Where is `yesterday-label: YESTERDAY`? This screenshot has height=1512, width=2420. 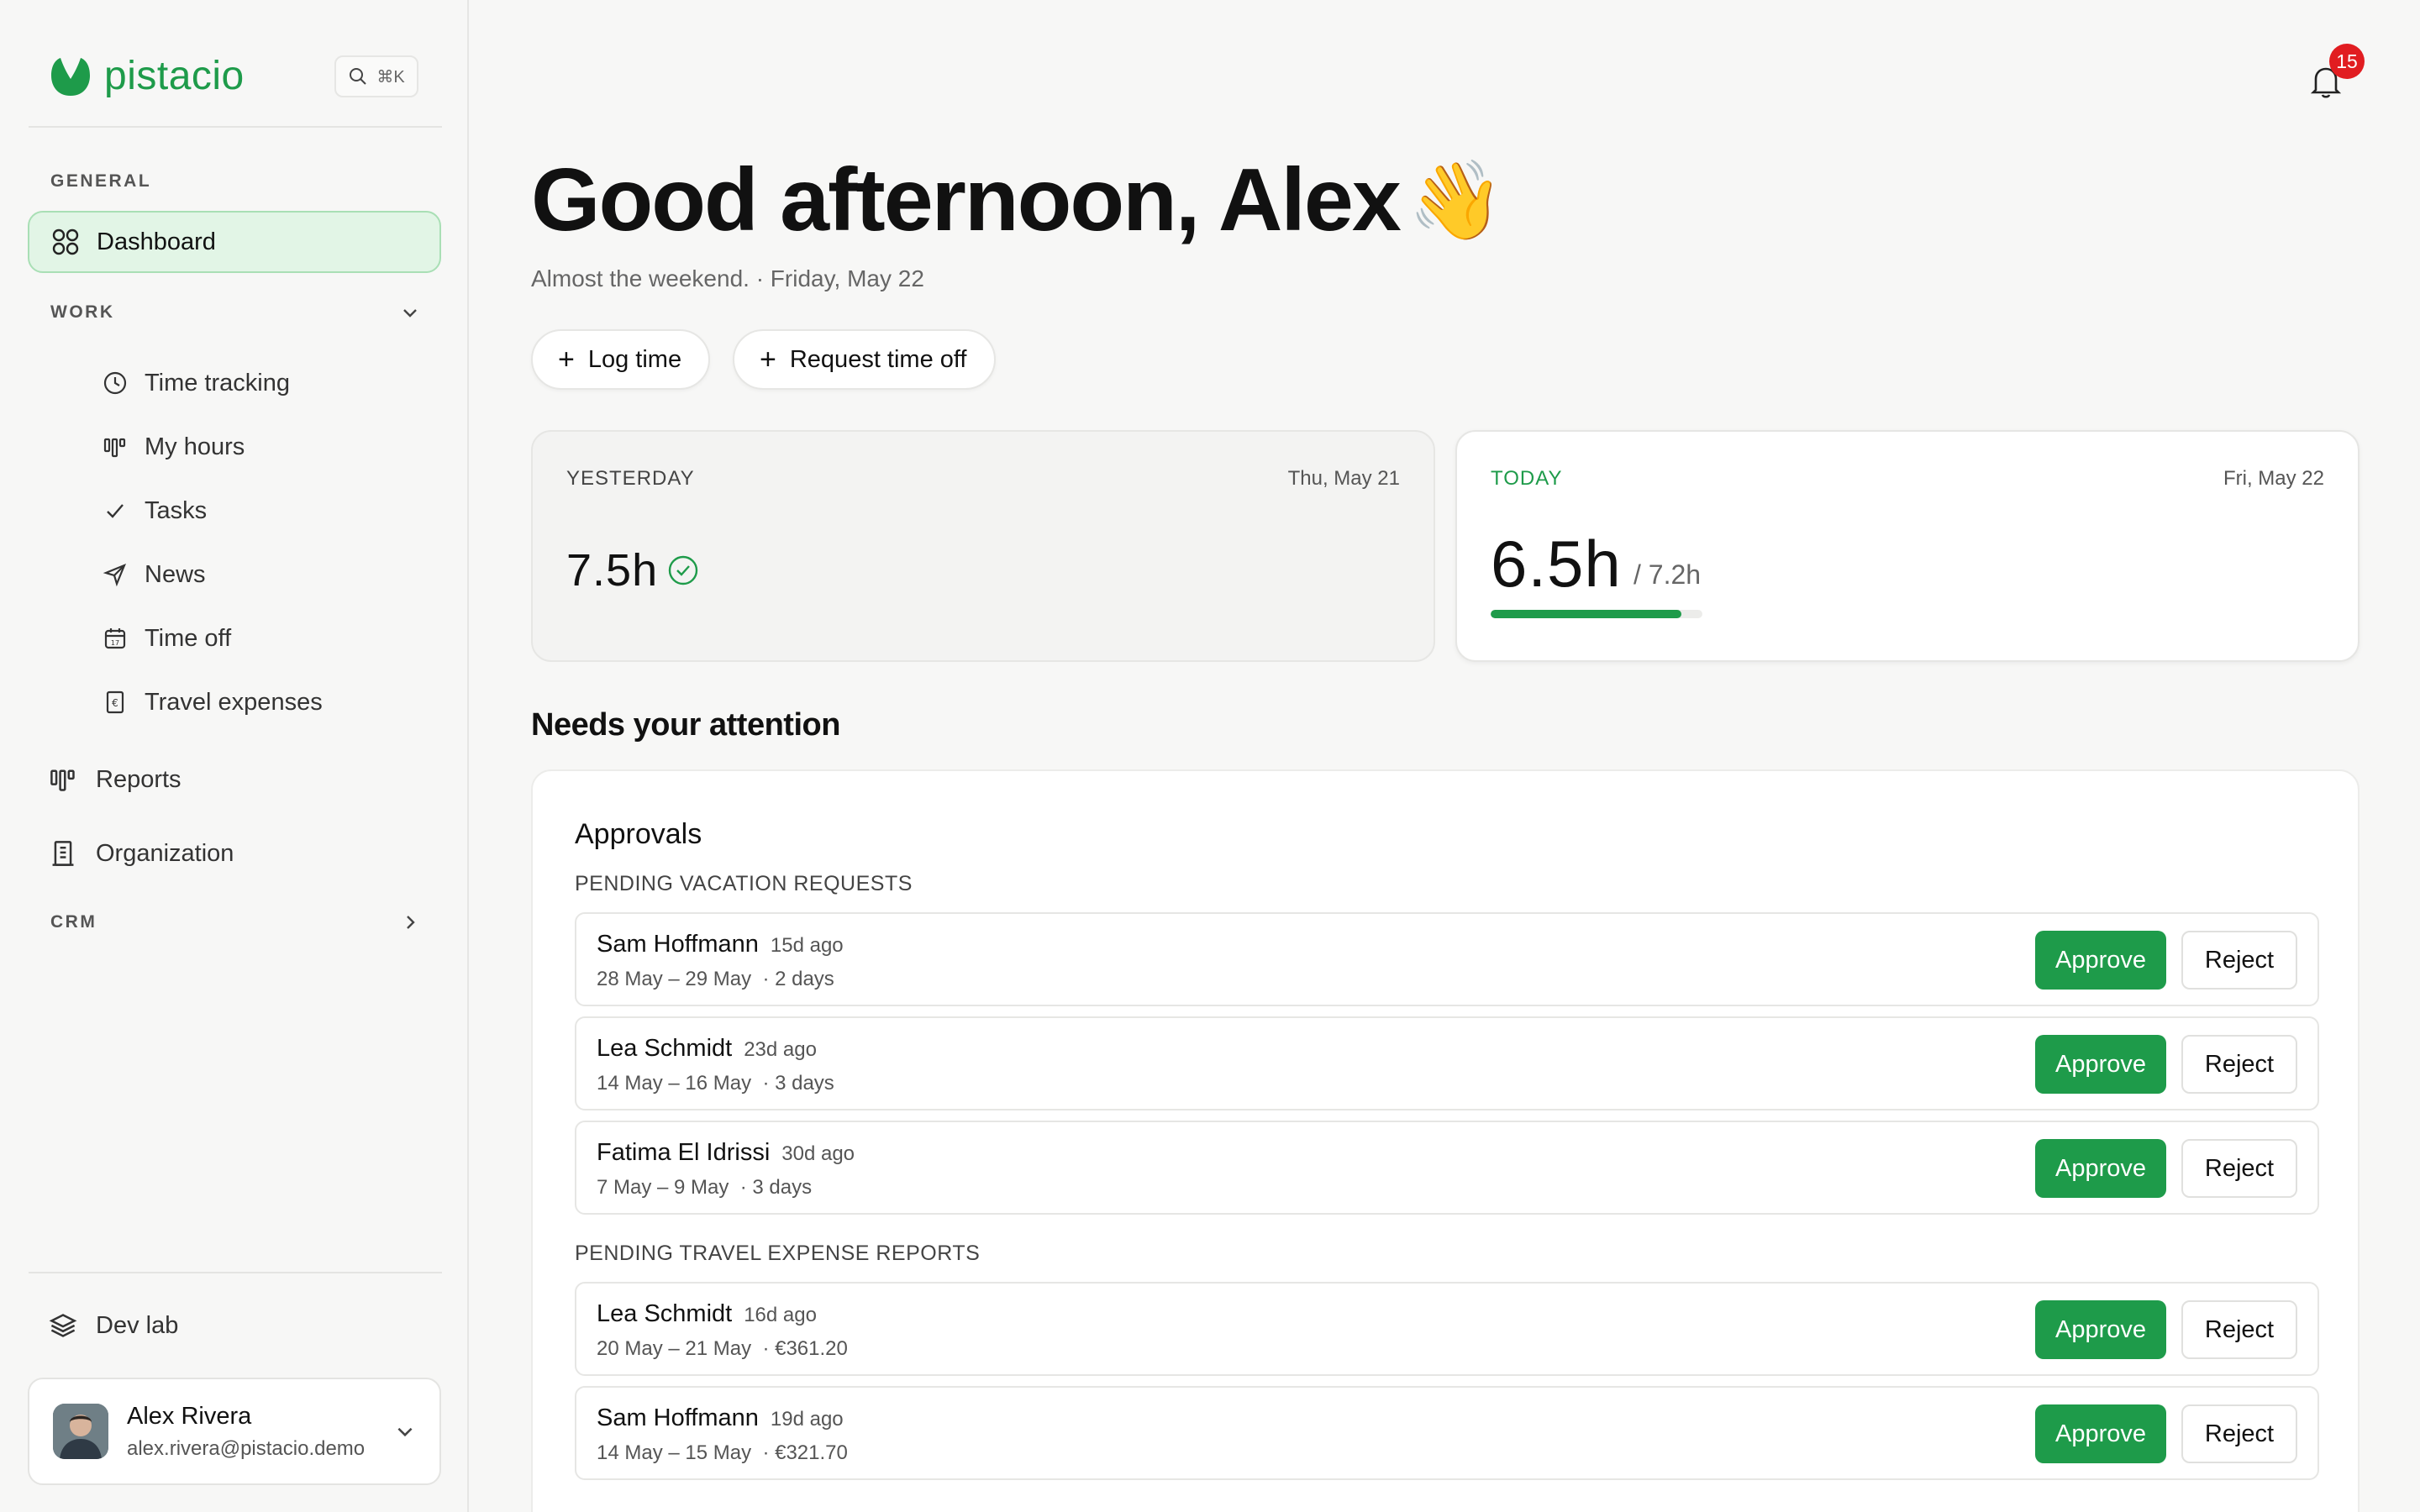
yesterday-label: YESTERDAY is located at coordinates (630, 478).